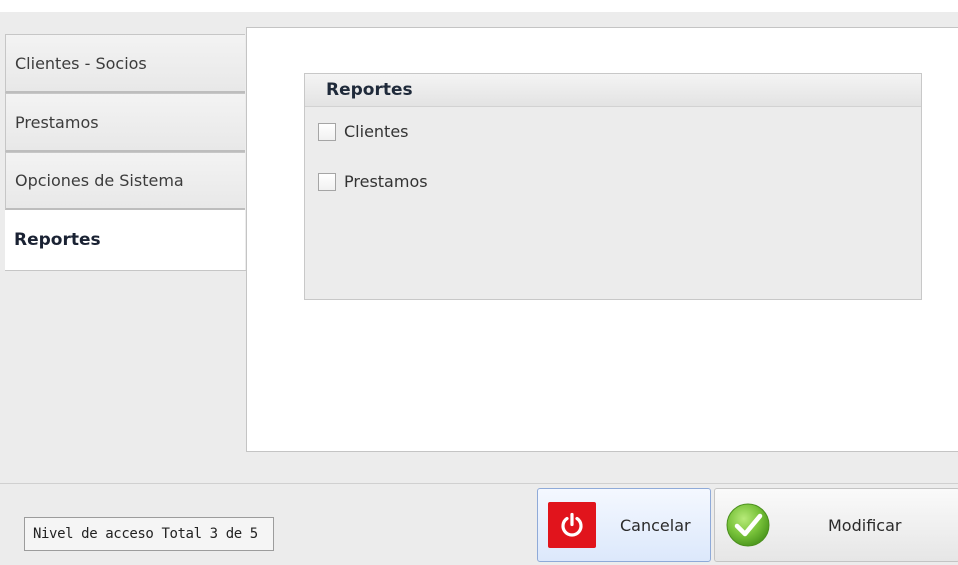  I want to click on tab-opciones-de-sistema: Opciones de Sistema, so click(125, 181).